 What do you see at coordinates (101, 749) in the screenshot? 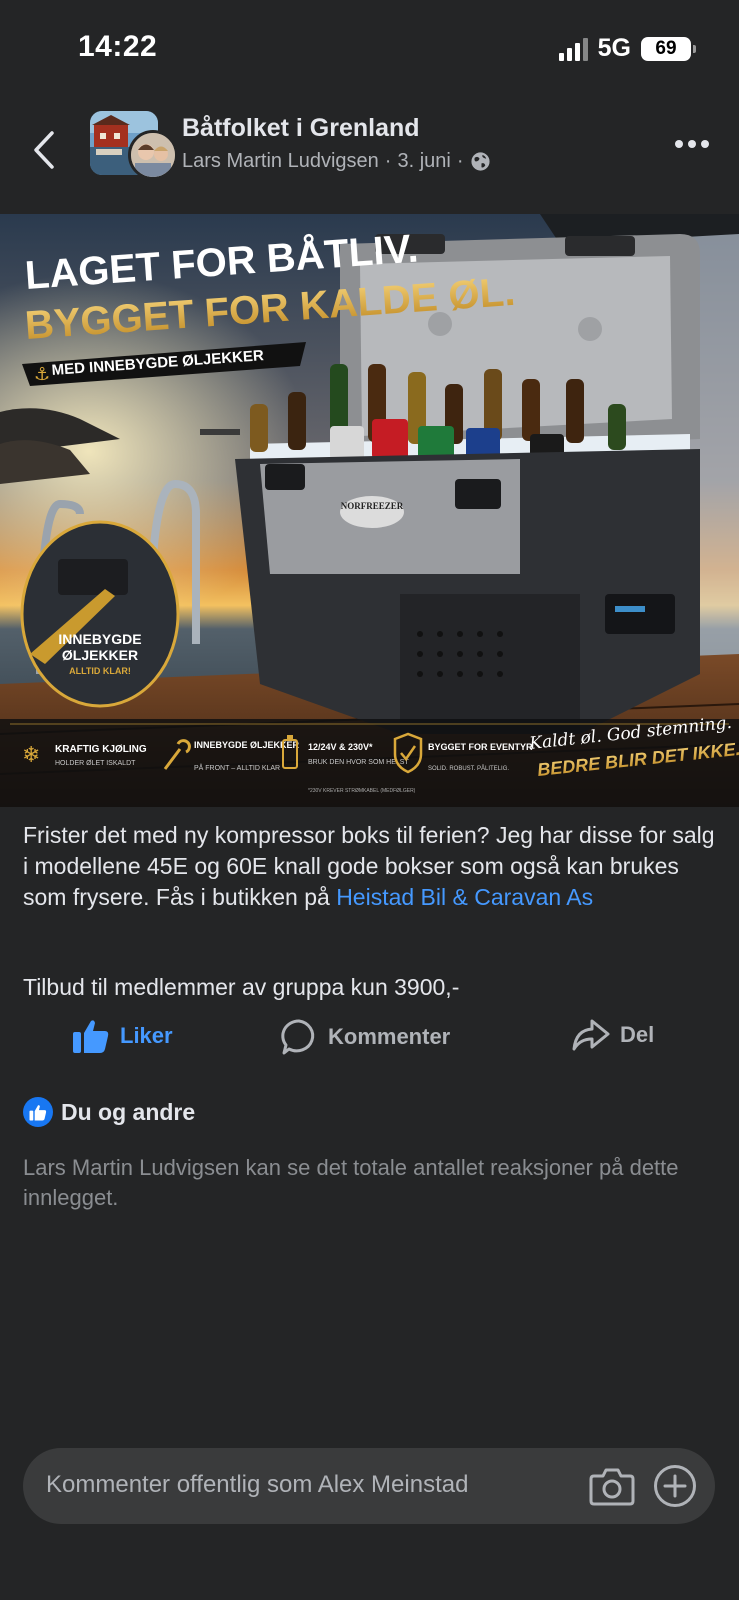
I see `feature-1-title: KRAFTIG KJØLING` at bounding box center [101, 749].